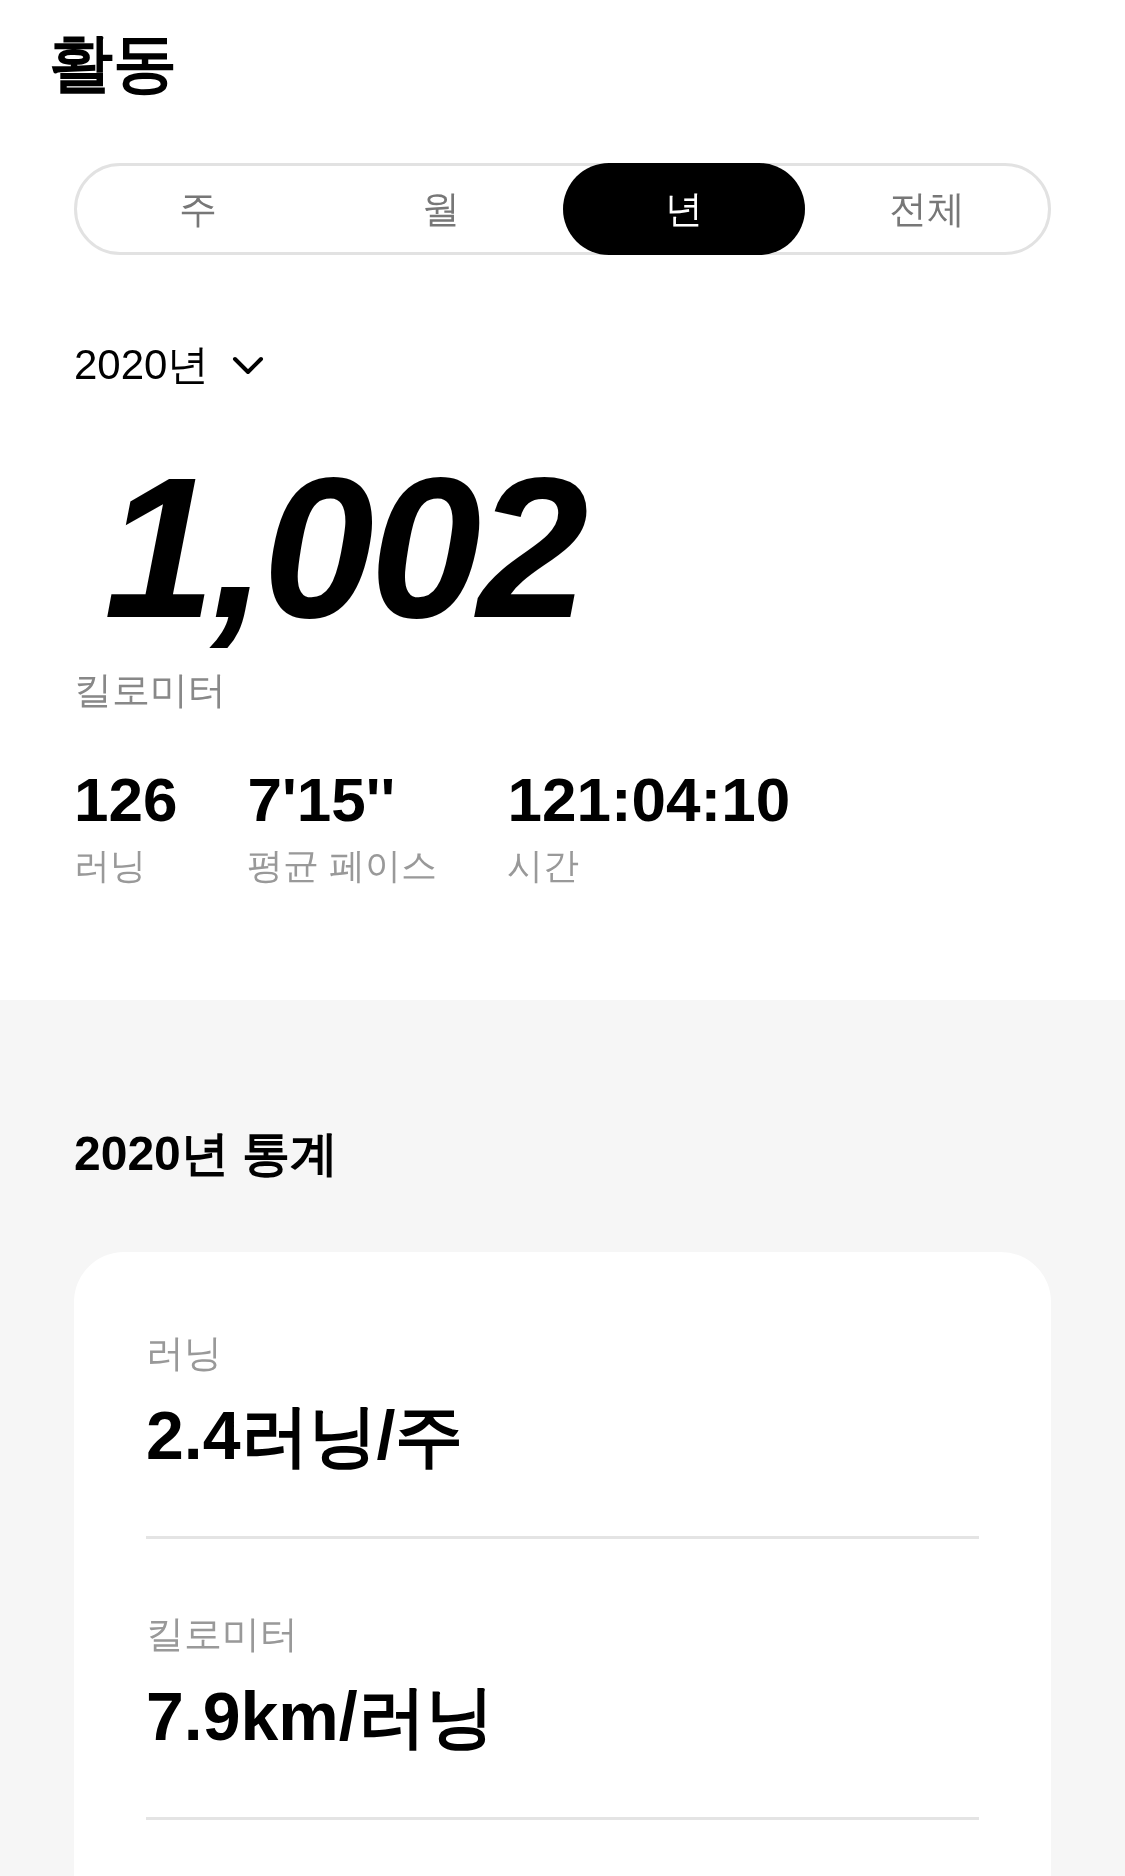  Describe the element at coordinates (198, 209) in the screenshot. I see `period-tab: 주` at that location.